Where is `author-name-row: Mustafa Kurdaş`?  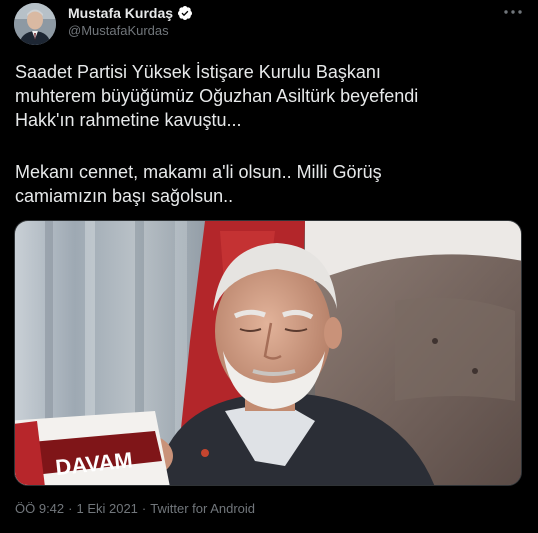 author-name-row: Mustafa Kurdaş is located at coordinates (130, 13).